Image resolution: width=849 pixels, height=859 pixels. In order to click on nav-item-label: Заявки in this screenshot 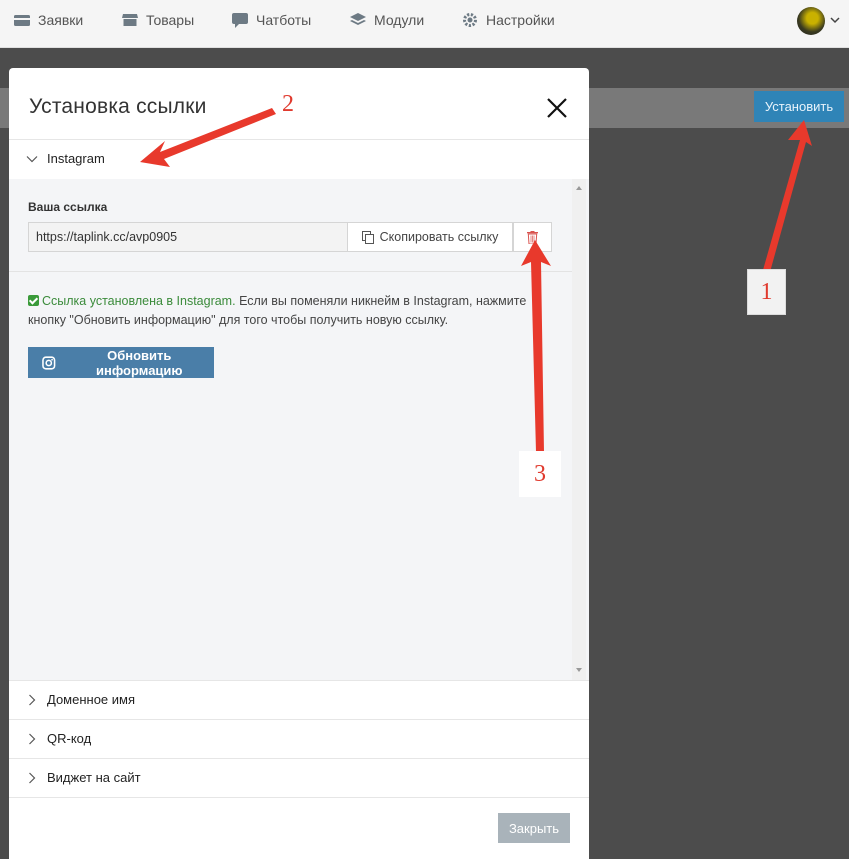, I will do `click(61, 20)`.